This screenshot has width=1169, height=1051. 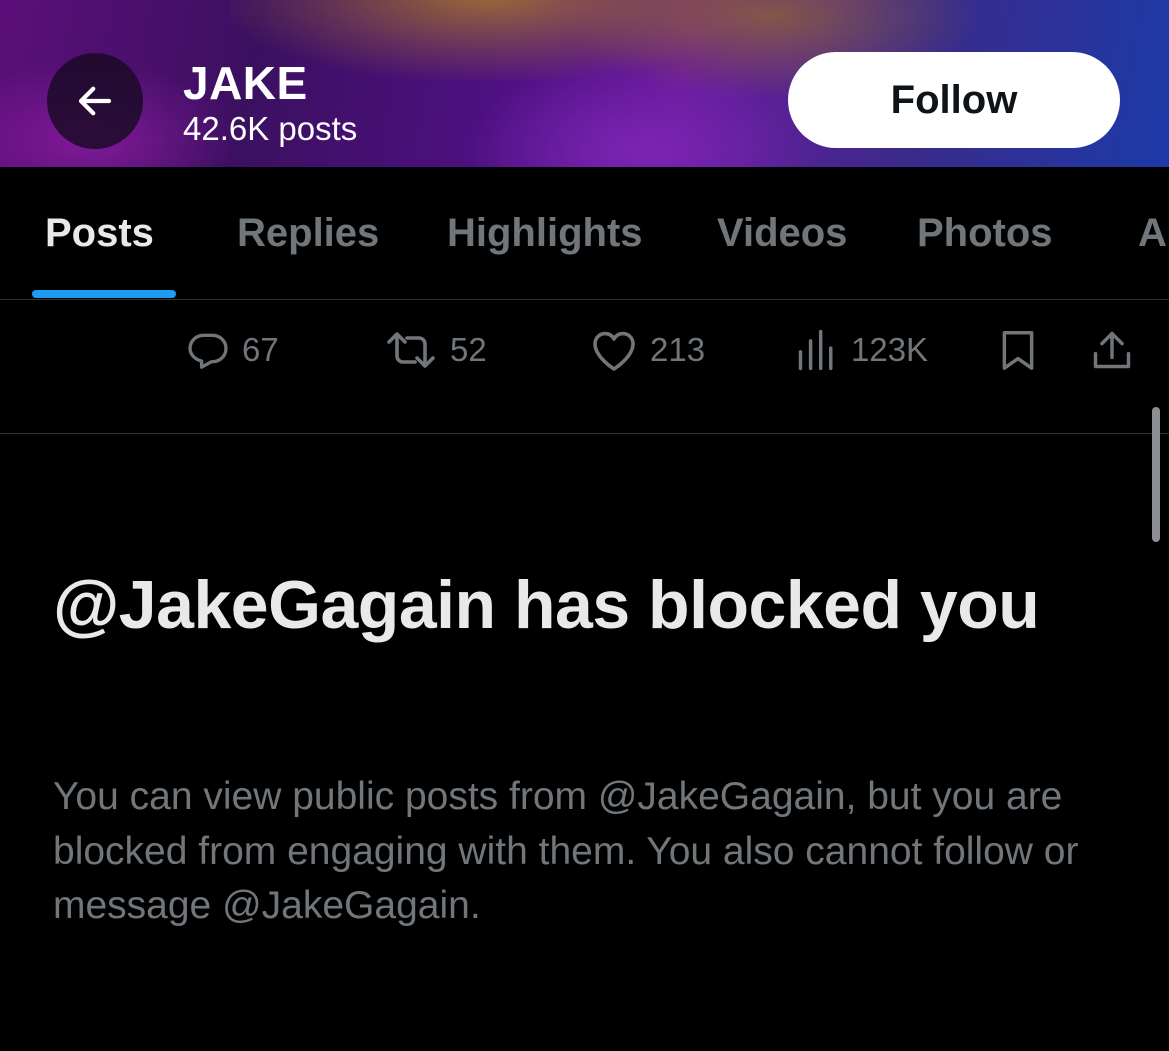 What do you see at coordinates (678, 349) in the screenshot?
I see `like-count: 213` at bounding box center [678, 349].